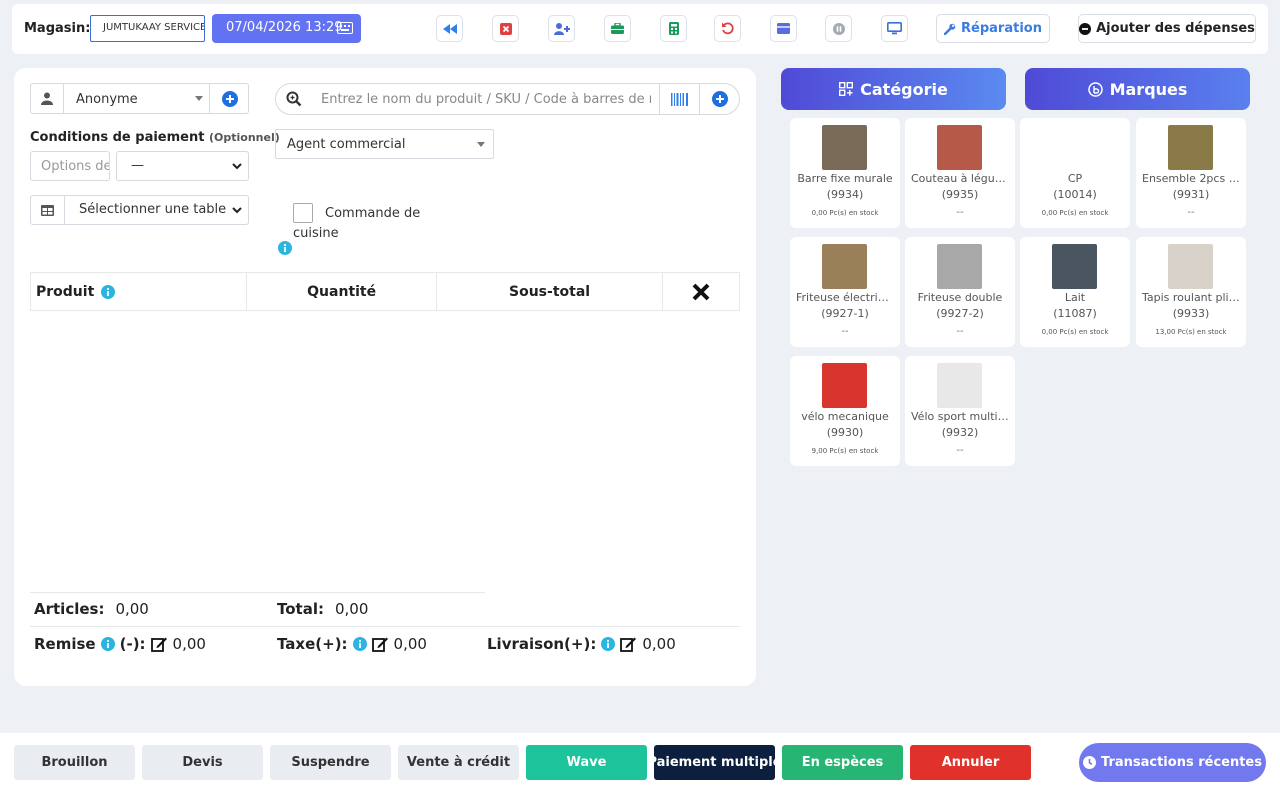 The height and width of the screenshot is (800, 1280). What do you see at coordinates (505, 28) in the screenshot?
I see `close-box-icon-button` at bounding box center [505, 28].